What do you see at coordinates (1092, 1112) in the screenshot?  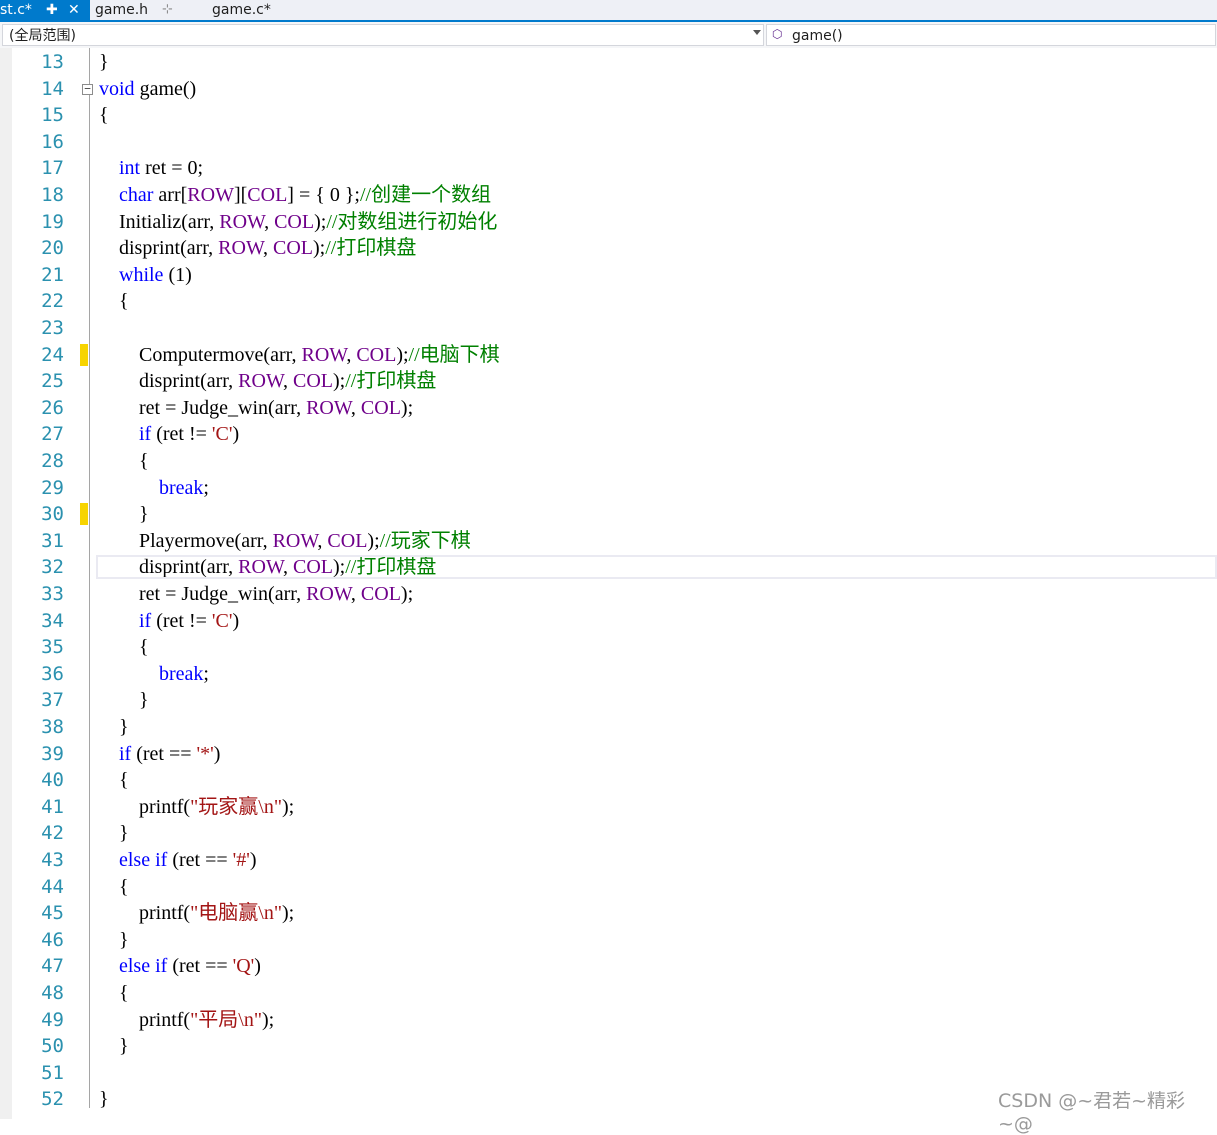 I see `watermark: CSDN @~君若~精彩~@` at bounding box center [1092, 1112].